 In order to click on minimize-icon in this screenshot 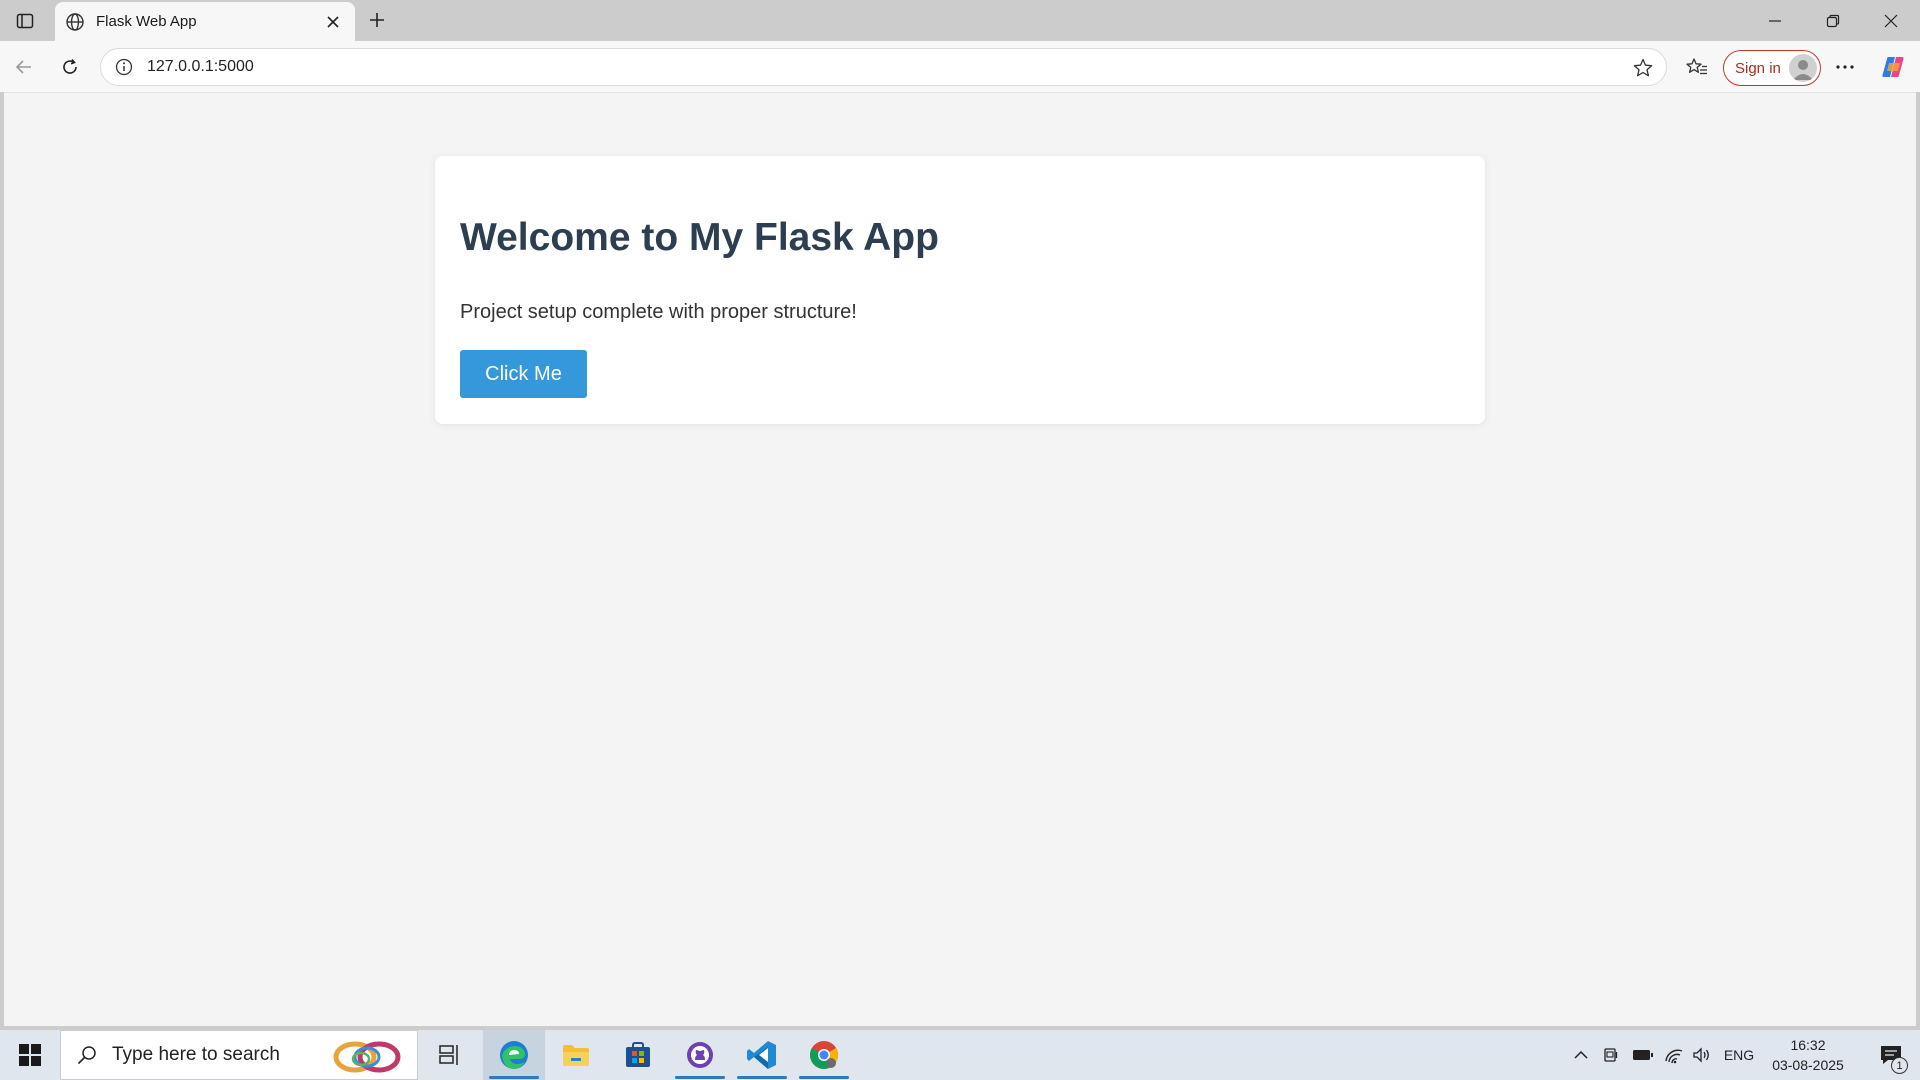, I will do `click(1775, 20)`.